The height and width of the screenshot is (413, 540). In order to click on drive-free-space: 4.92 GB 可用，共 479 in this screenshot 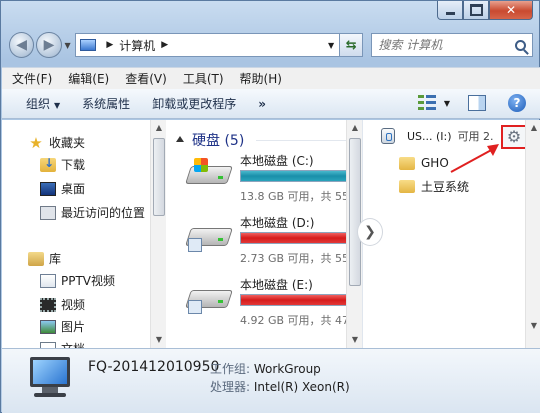, I will do `click(298, 320)`.